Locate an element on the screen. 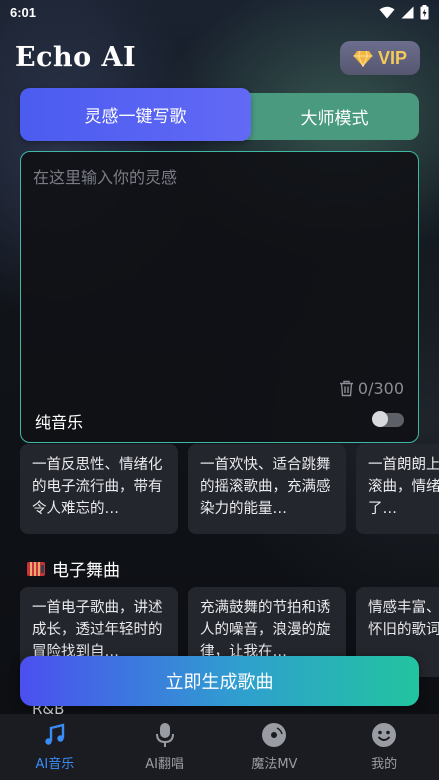 The image size is (439, 780). nav-label: AI音乐 is located at coordinates (55, 764).